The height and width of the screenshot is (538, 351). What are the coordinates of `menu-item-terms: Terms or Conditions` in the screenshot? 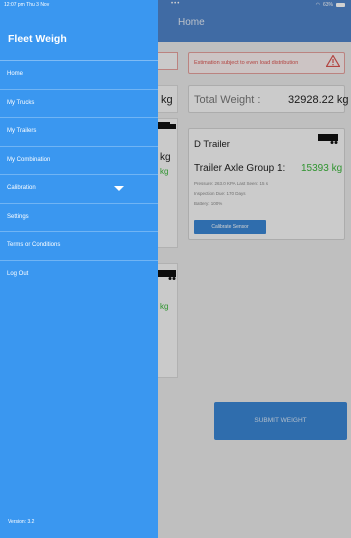 It's located at (79, 246).